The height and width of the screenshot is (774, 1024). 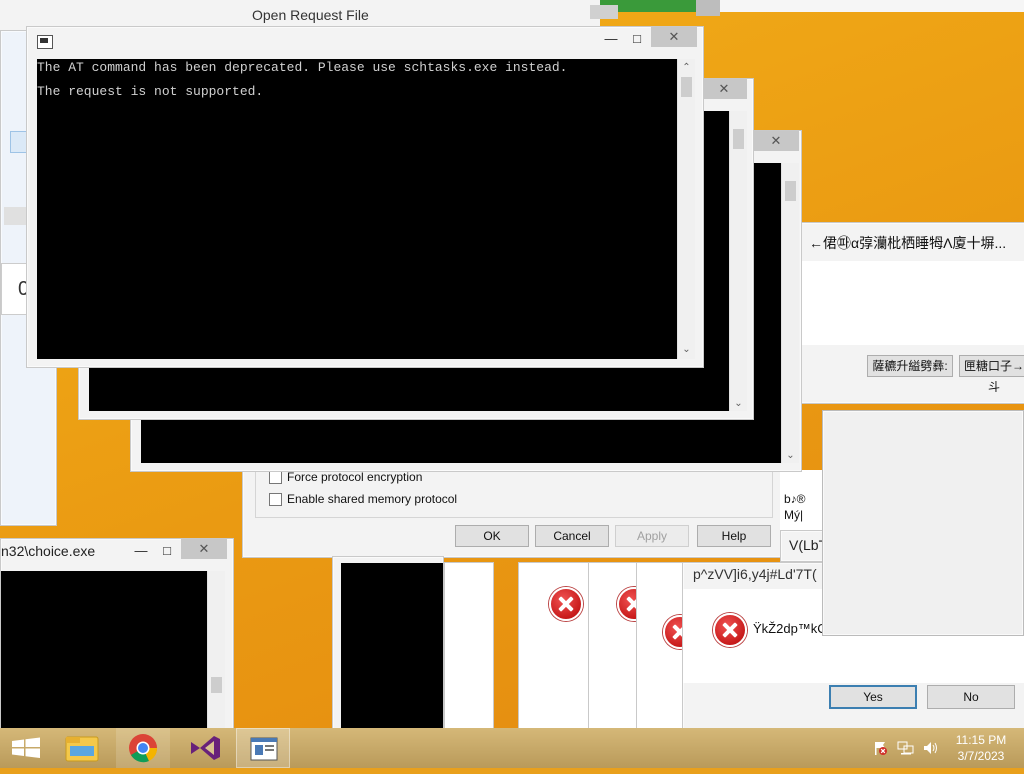 What do you see at coordinates (572, 536) in the screenshot?
I see `cancel-button: Cancel` at bounding box center [572, 536].